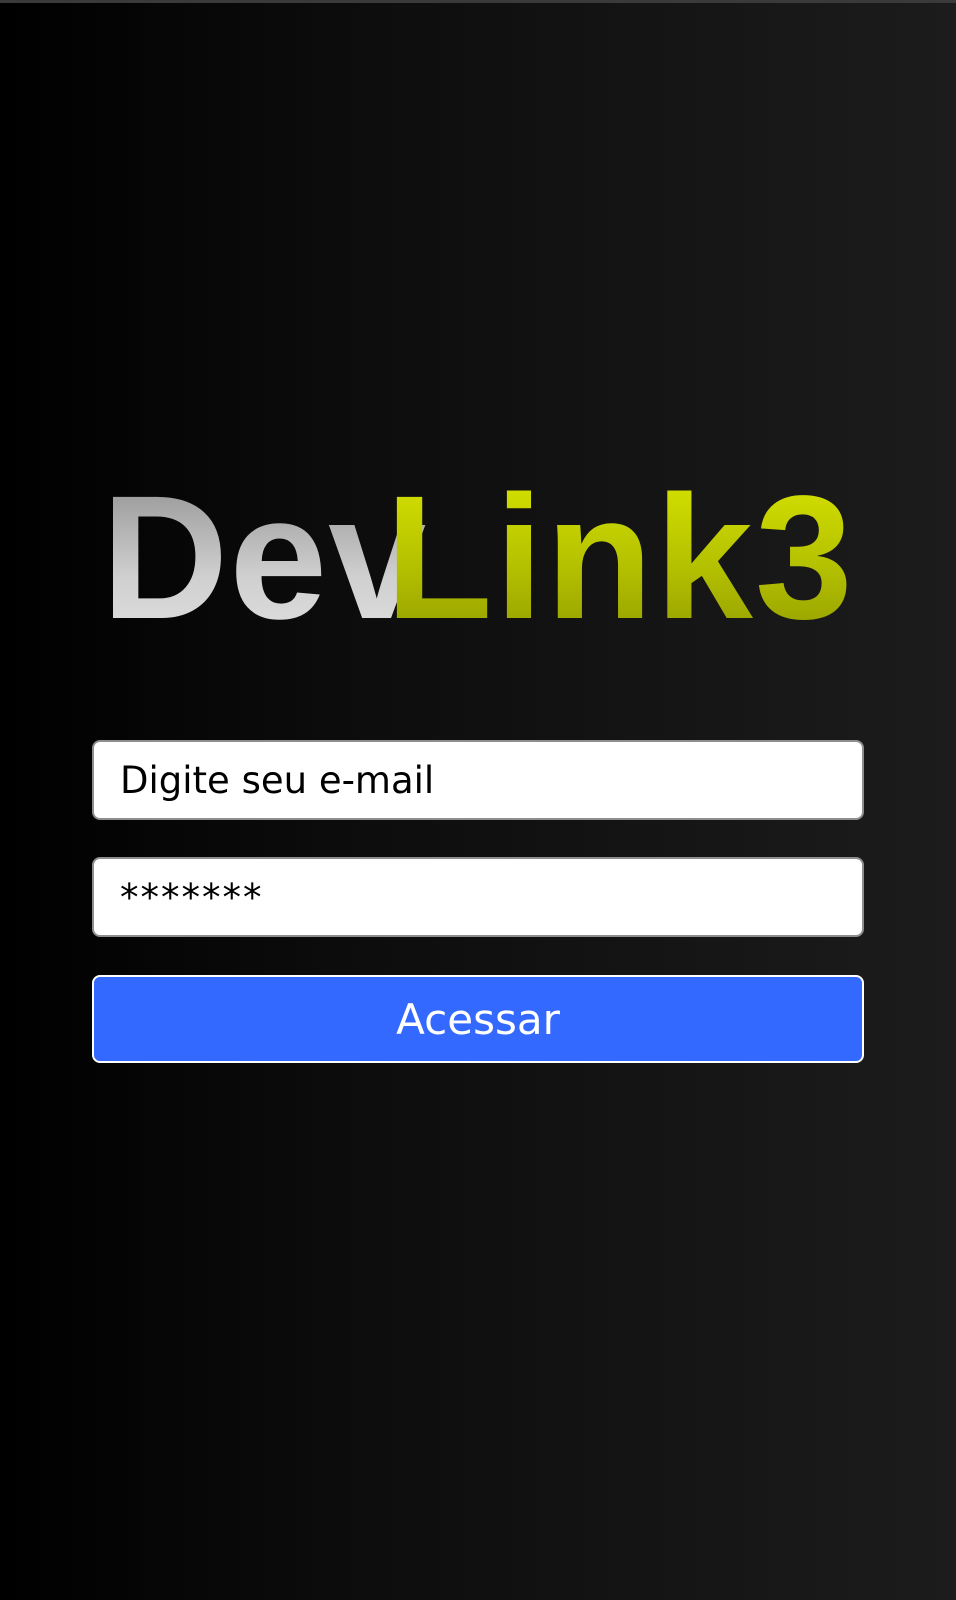 The width and height of the screenshot is (956, 1600). Describe the element at coordinates (264, 558) in the screenshot. I see `logo-text-dev: Dev` at that location.